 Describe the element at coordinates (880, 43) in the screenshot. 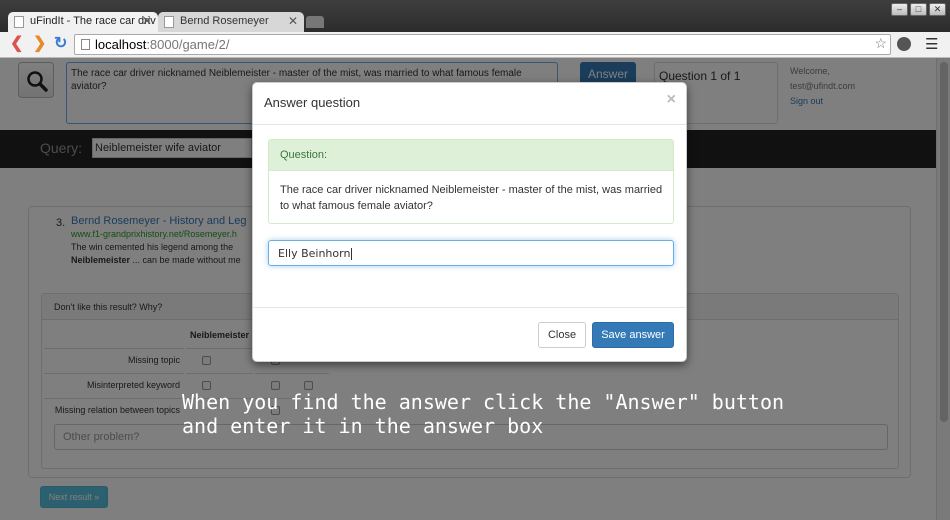

I see `bookmark-star-icon: ☆` at that location.